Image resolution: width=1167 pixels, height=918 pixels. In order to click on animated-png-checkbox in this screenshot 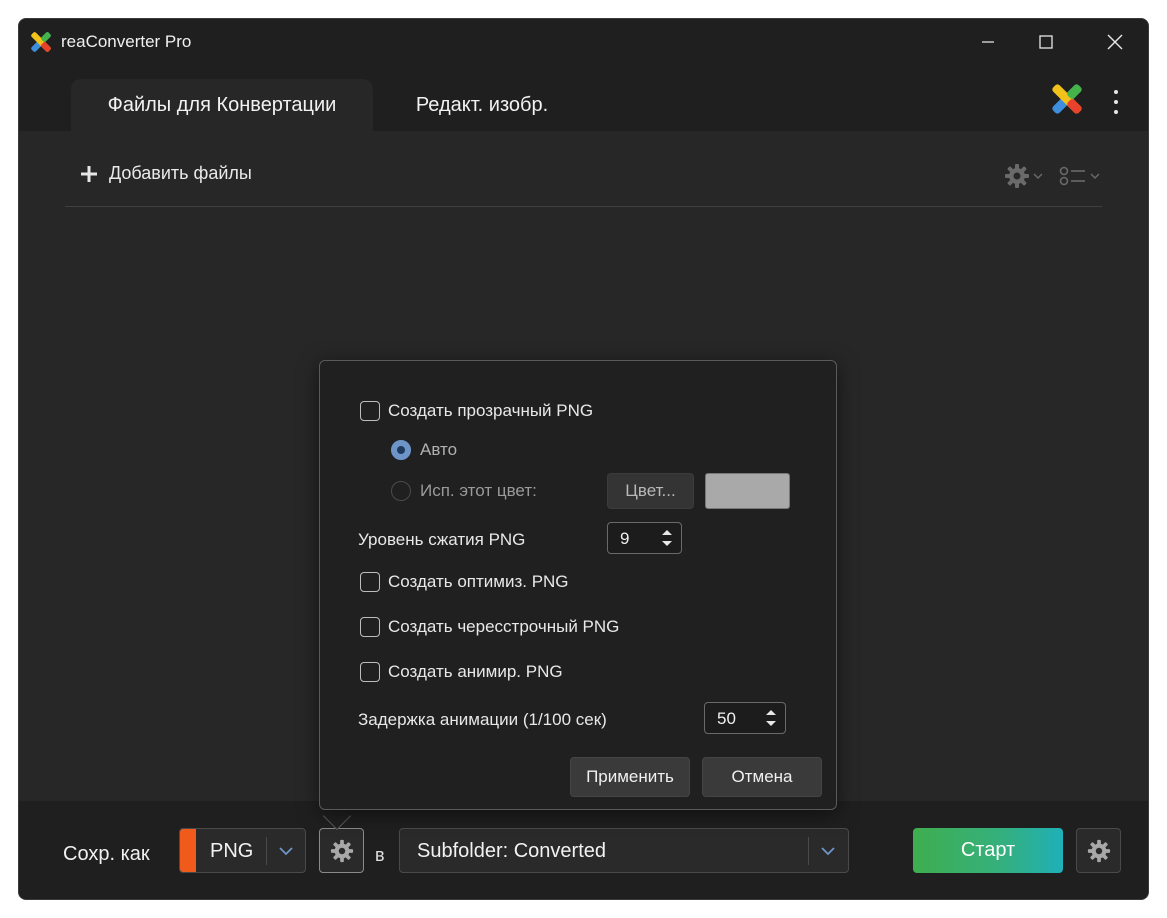, I will do `click(370, 672)`.